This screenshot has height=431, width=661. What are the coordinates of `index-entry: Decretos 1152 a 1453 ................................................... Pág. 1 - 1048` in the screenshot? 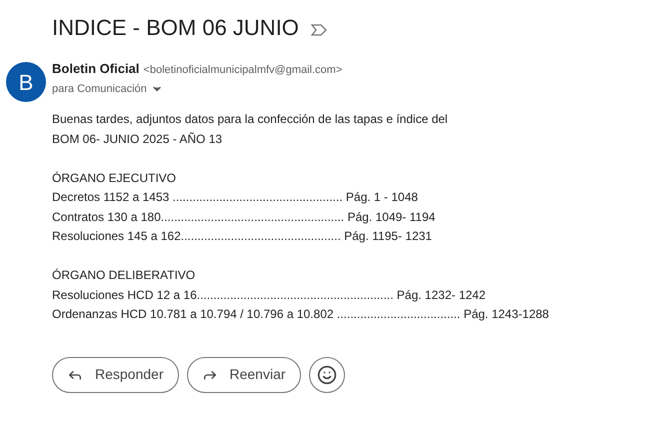 It's located at (235, 197).